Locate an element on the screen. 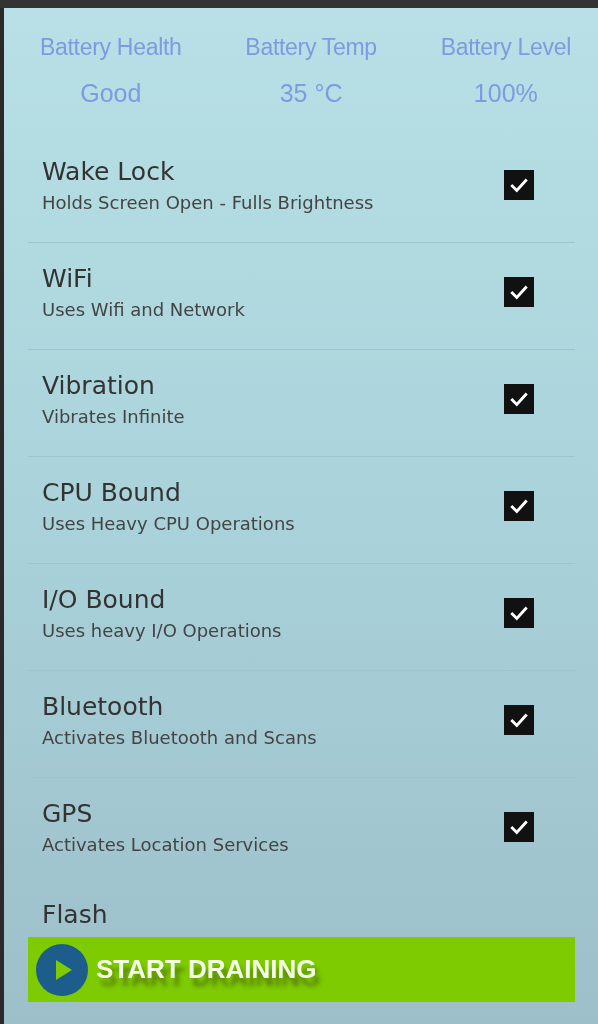  stat-value: Good is located at coordinates (111, 93).